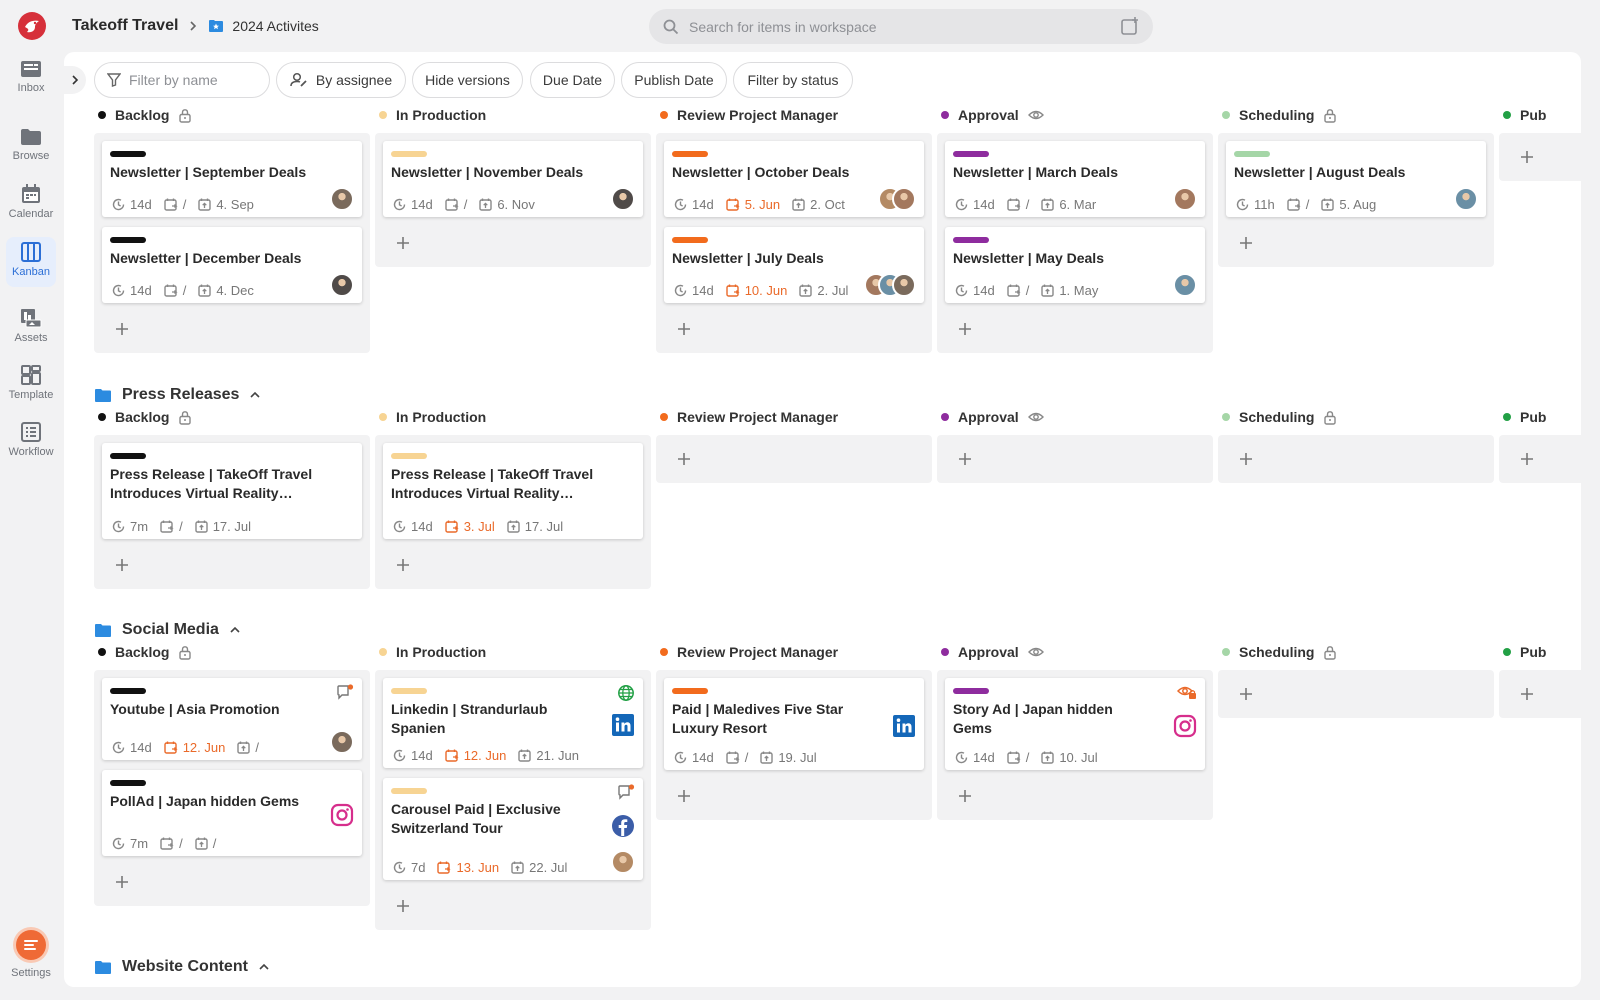  I want to click on nav-settings: Settings, so click(31, 954).